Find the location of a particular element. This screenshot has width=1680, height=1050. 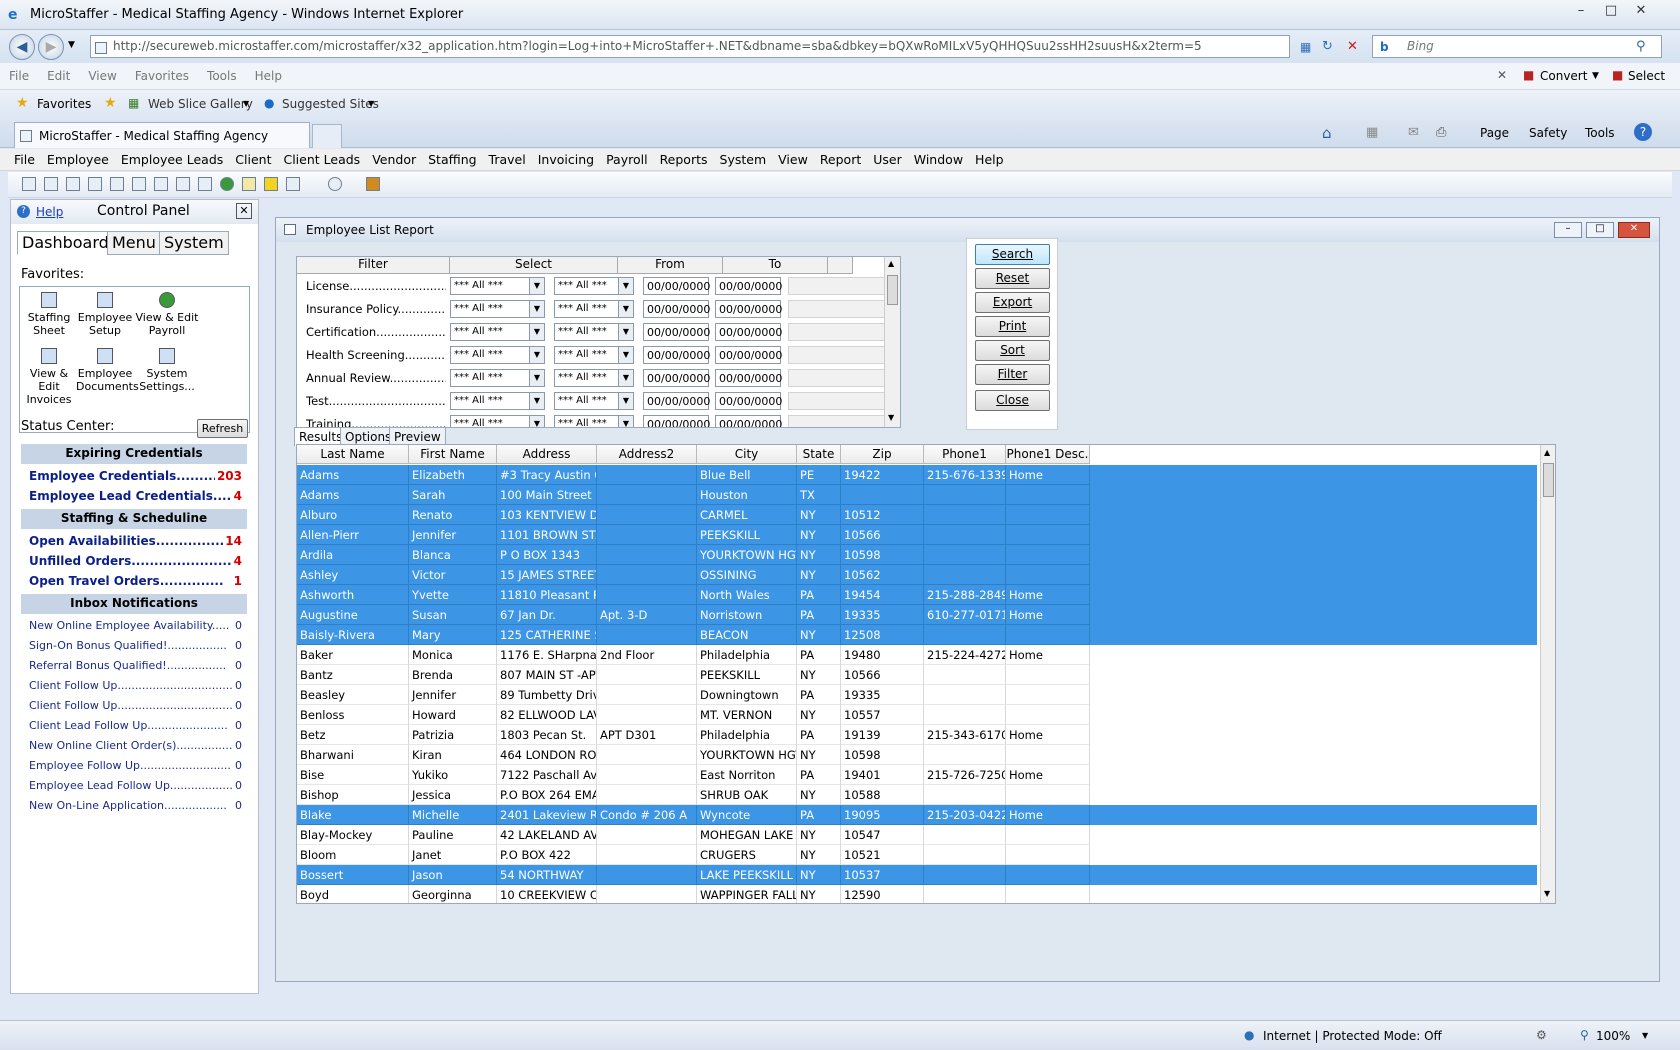

cell-last-name: Baisly-Rivera is located at coordinates (353, 635).